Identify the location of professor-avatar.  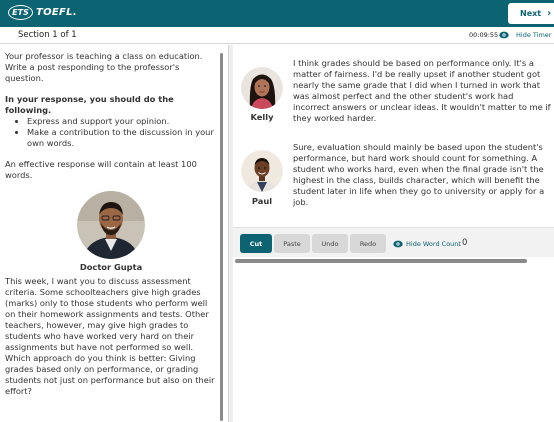
(111, 225).